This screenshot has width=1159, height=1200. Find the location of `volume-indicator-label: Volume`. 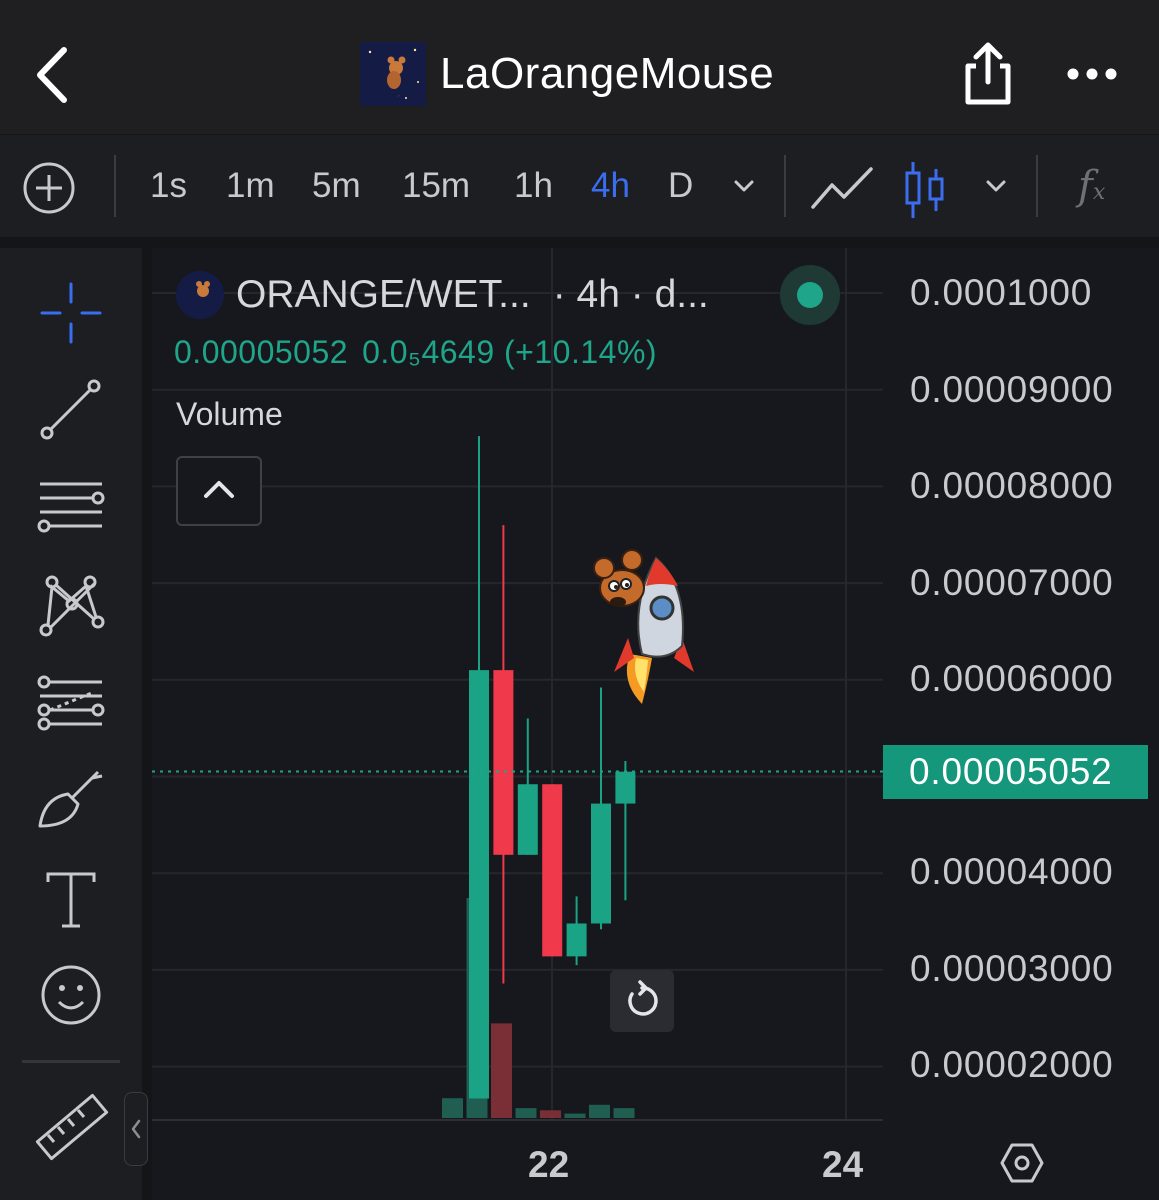

volume-indicator-label: Volume is located at coordinates (229, 414).